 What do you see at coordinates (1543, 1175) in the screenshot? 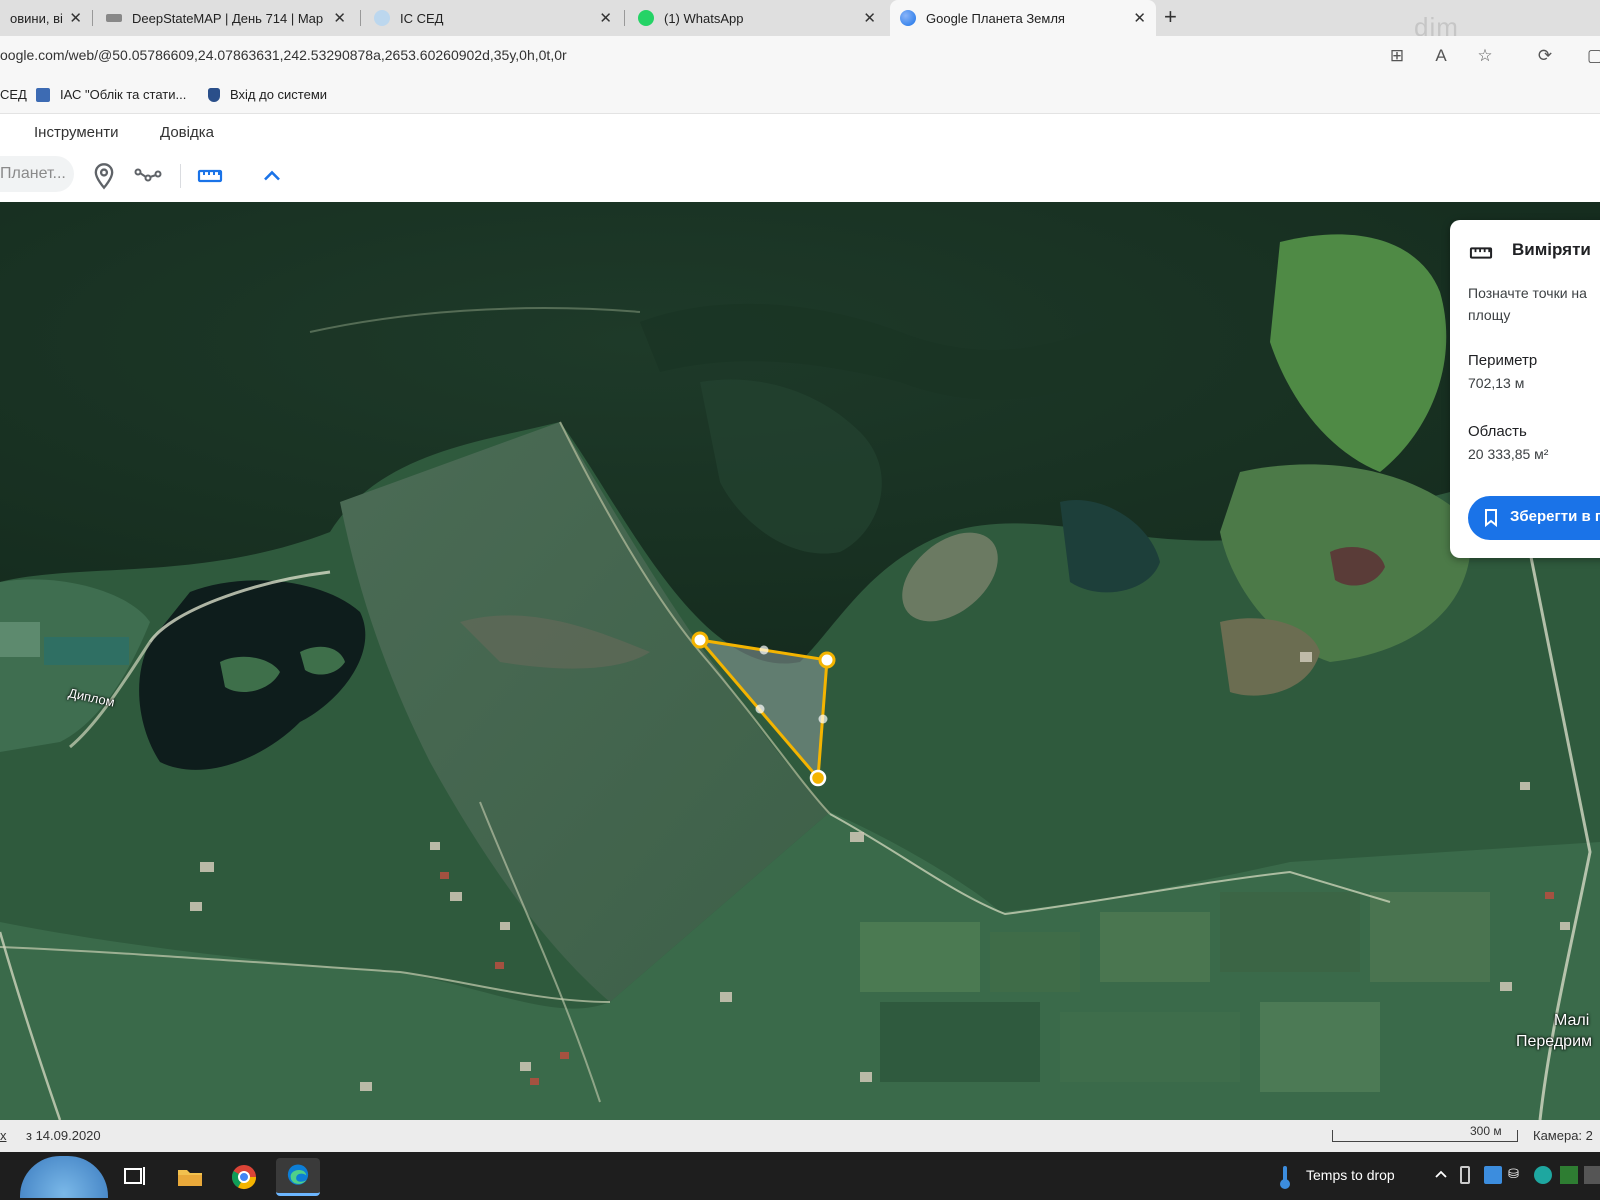
I see `edge-tray-icon` at bounding box center [1543, 1175].